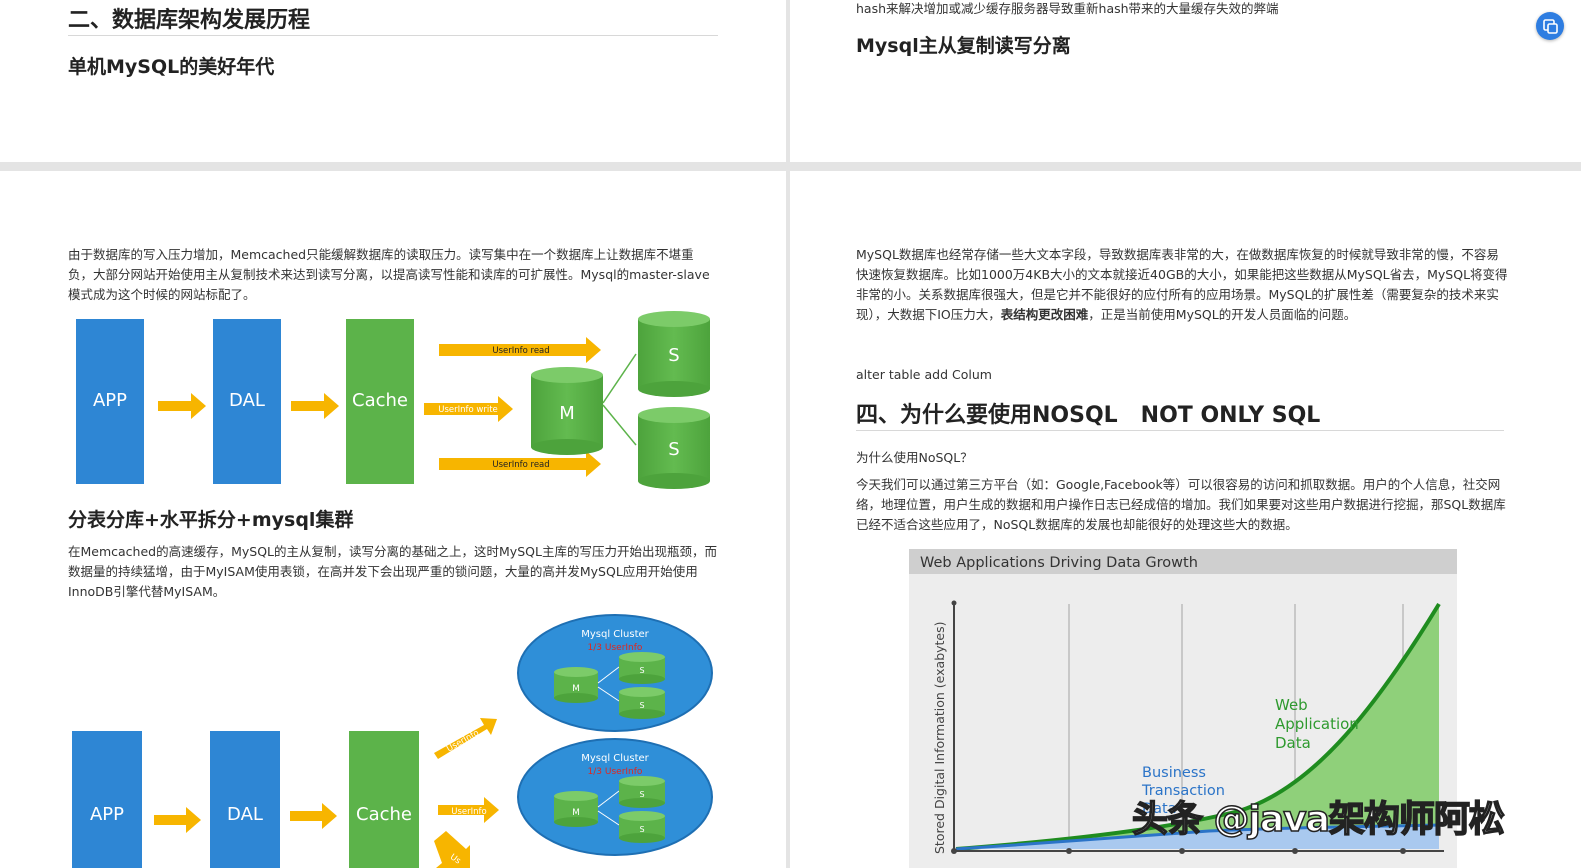  I want to click on axis-cap, so click(954, 603).